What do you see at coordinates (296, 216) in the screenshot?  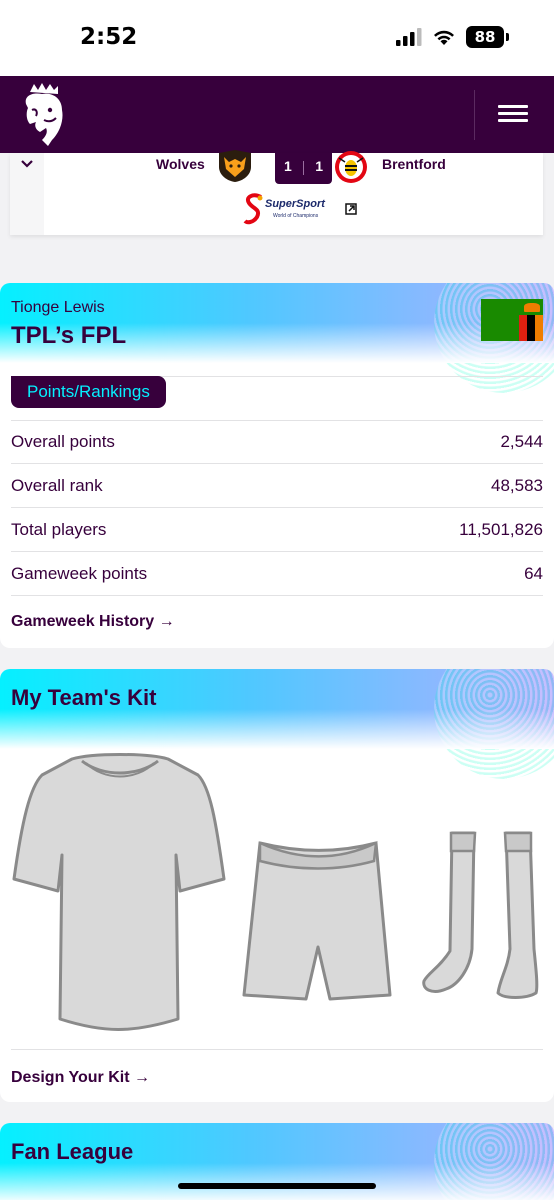 I see `supersport-tagline: World of Champions` at bounding box center [296, 216].